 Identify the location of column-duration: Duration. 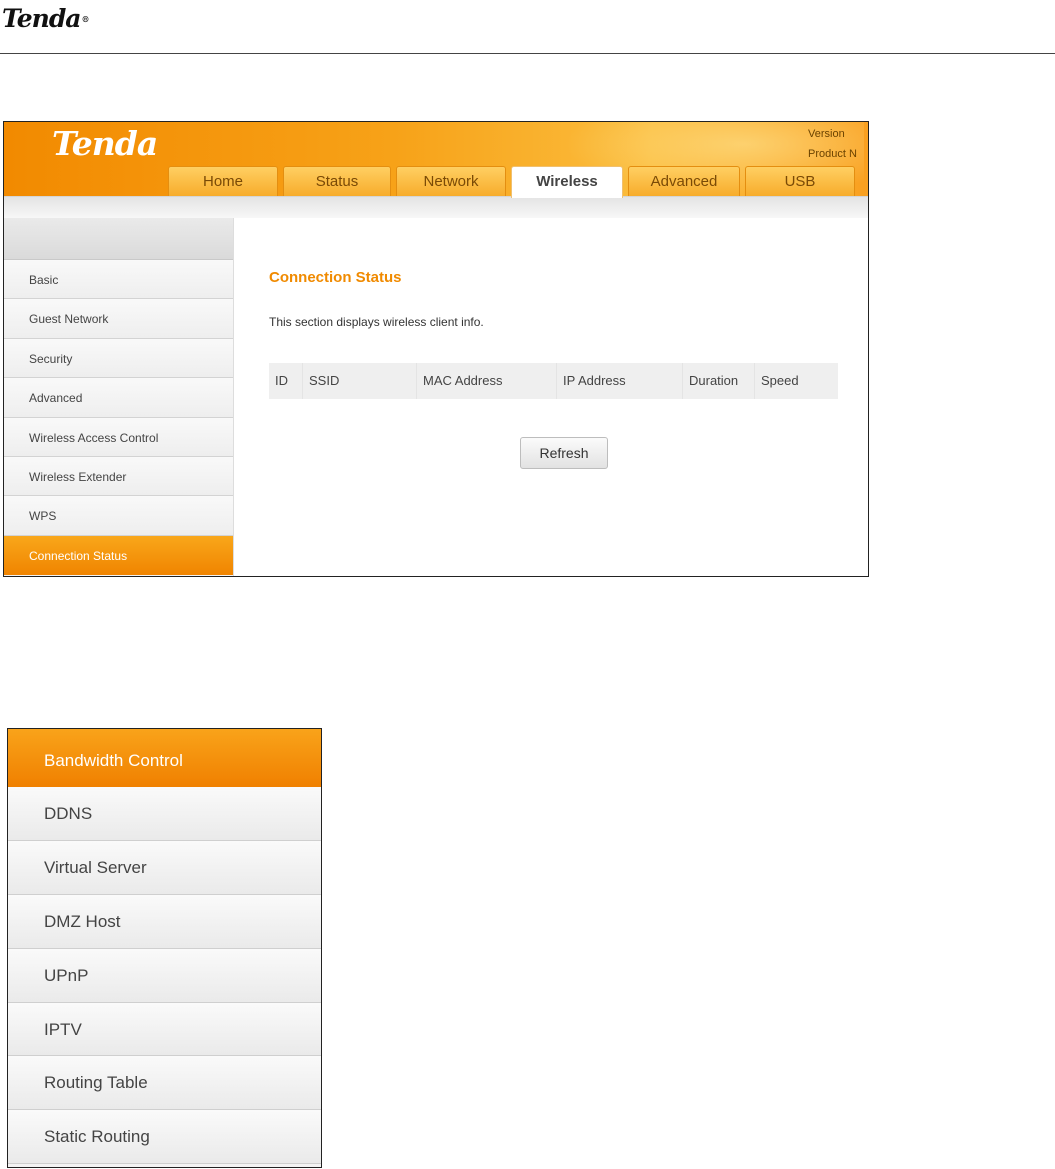
(719, 381).